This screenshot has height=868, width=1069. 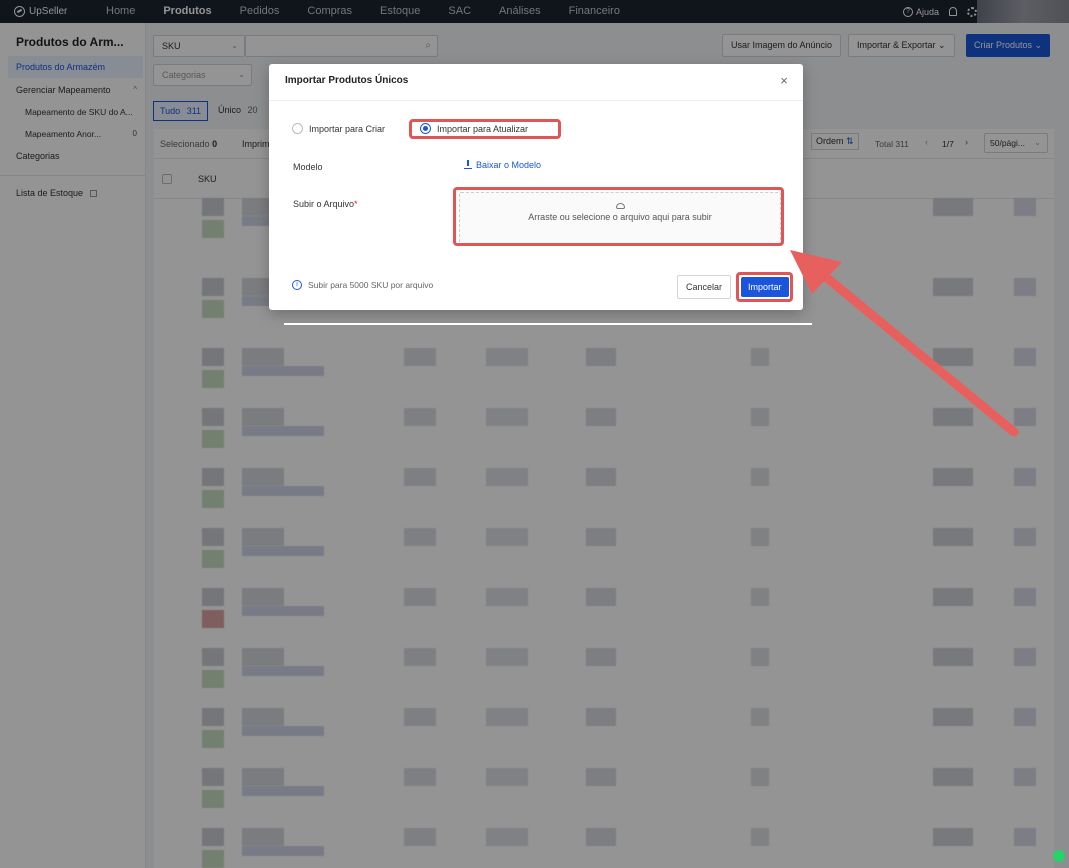 I want to click on whatsapp-icon, so click(x=1059, y=856).